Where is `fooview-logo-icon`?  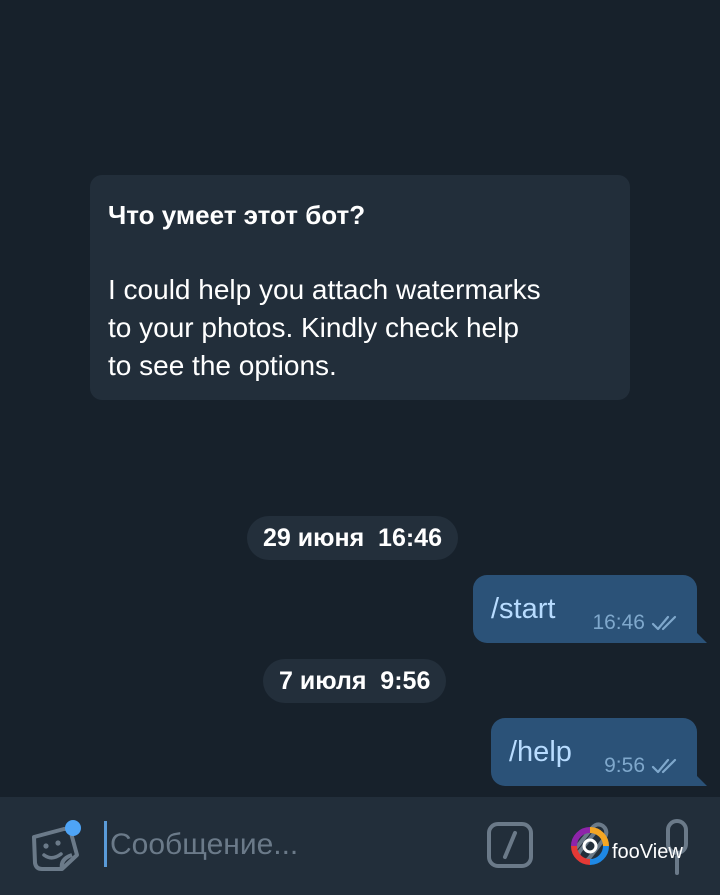 fooview-logo-icon is located at coordinates (590, 846).